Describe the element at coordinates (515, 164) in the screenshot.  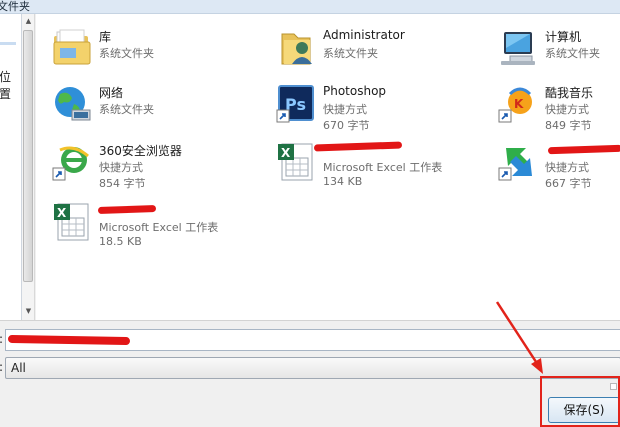
I see `green-blue-arrows-shortcut-icon` at that location.